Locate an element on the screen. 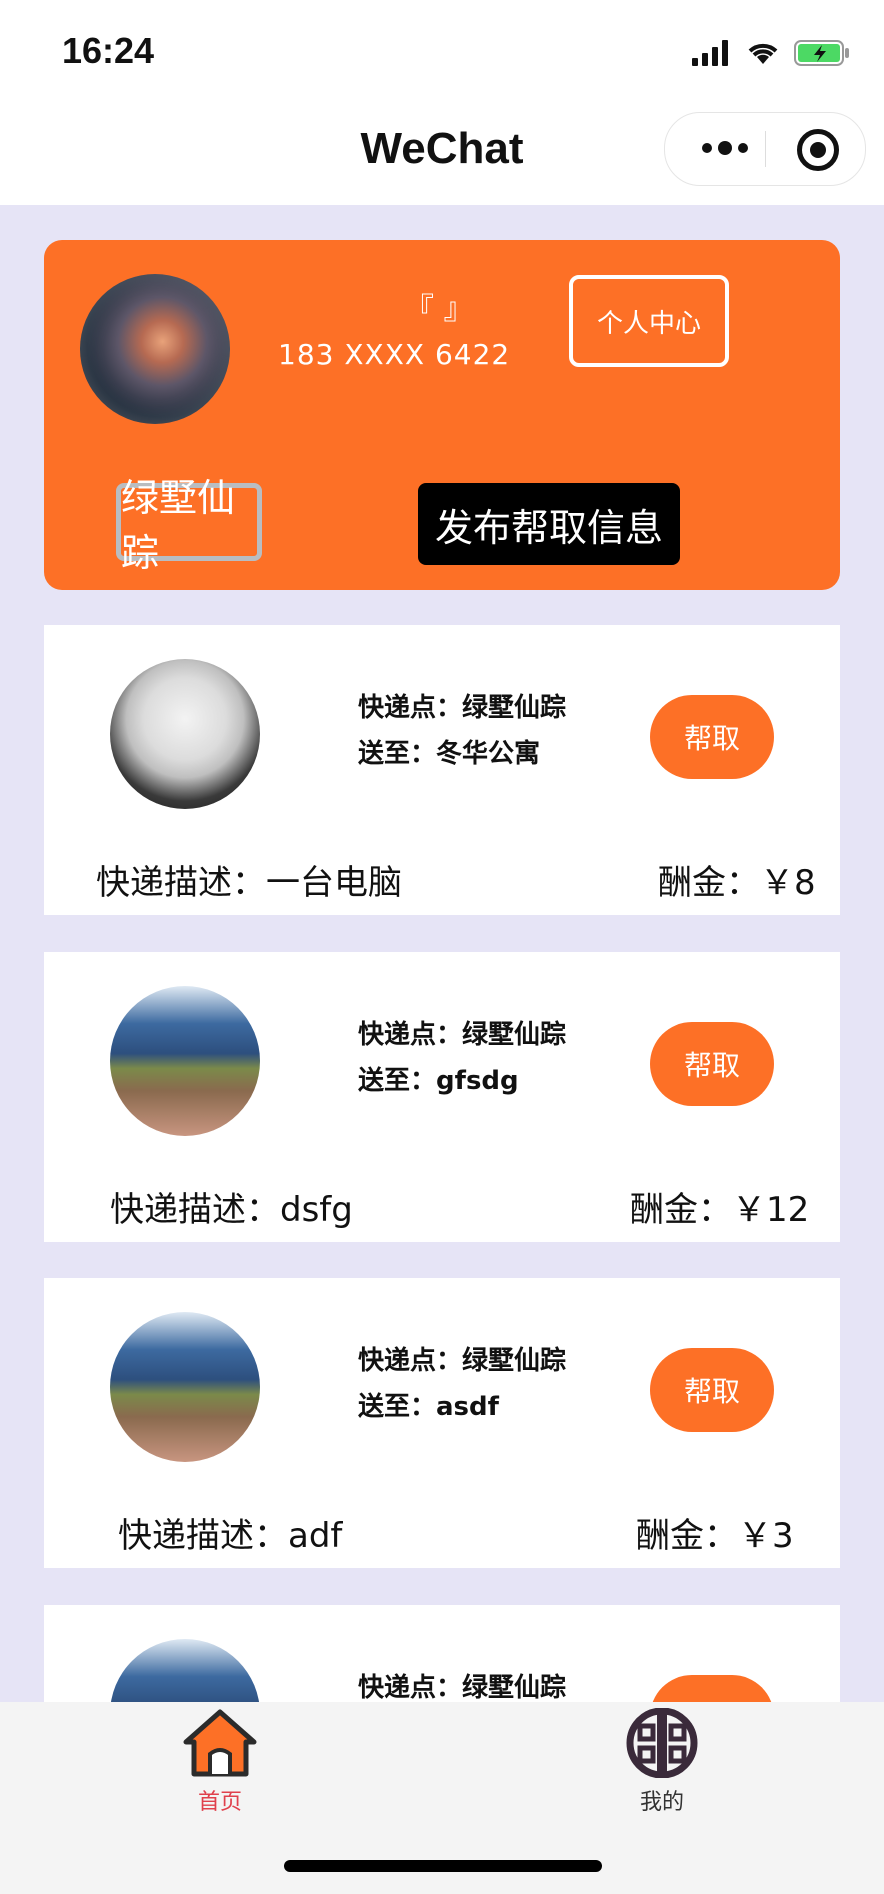 Image resolution: width=884 pixels, height=1894 pixels. package-description: 快递描述：dsfg is located at coordinates (231, 1210).